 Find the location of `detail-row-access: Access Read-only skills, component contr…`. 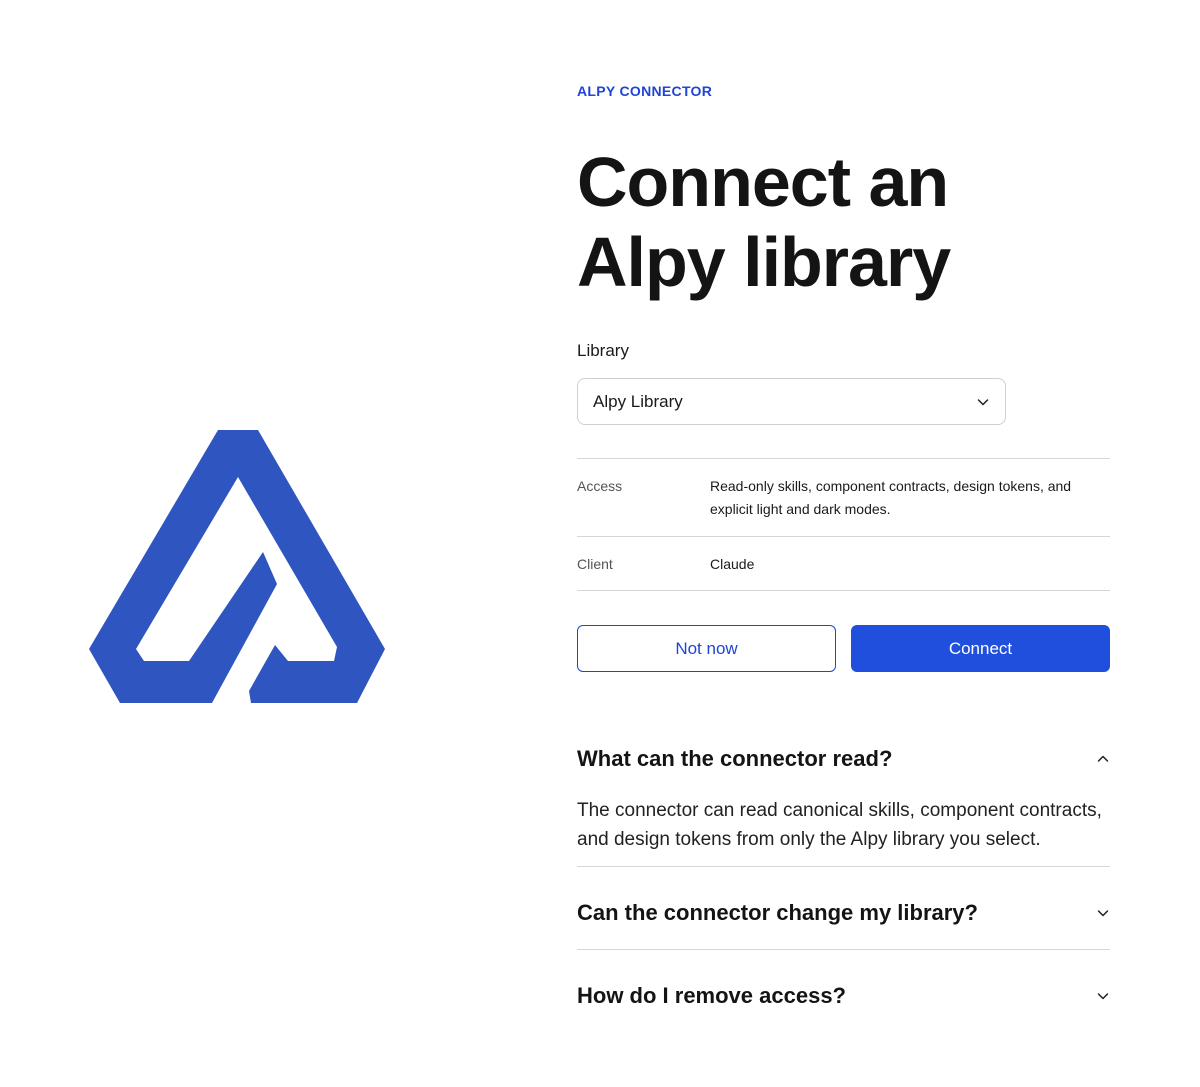

detail-row-access: Access Read-only skills, component contr… is located at coordinates (843, 498).